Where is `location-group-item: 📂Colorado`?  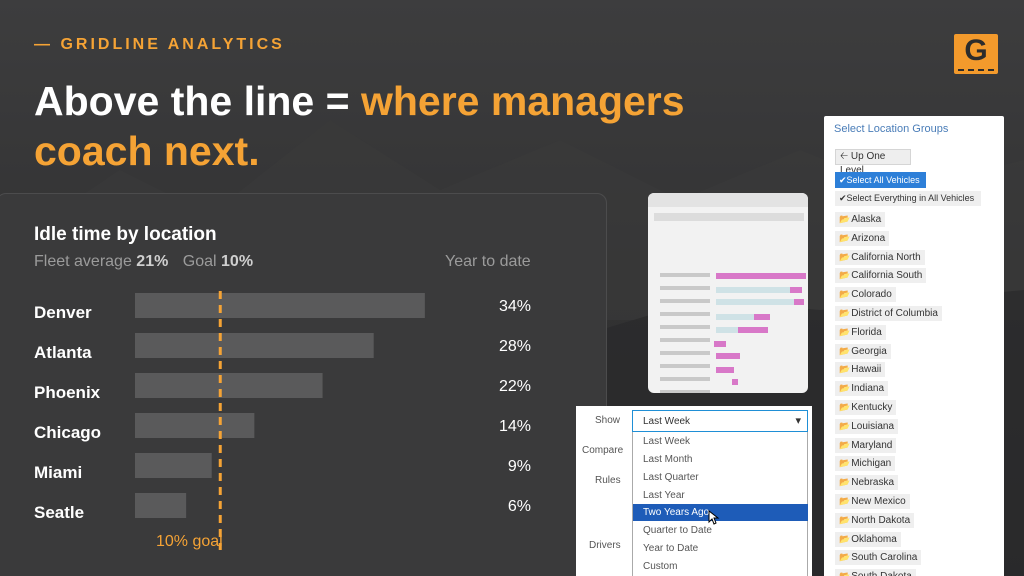
location-group-item: 📂Colorado is located at coordinates (865, 295).